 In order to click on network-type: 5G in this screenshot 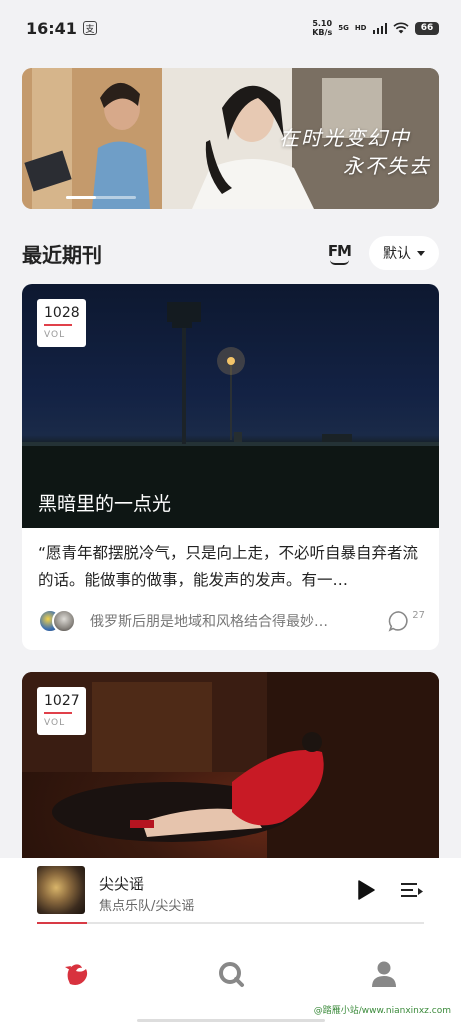, I will do `click(343, 28)`.